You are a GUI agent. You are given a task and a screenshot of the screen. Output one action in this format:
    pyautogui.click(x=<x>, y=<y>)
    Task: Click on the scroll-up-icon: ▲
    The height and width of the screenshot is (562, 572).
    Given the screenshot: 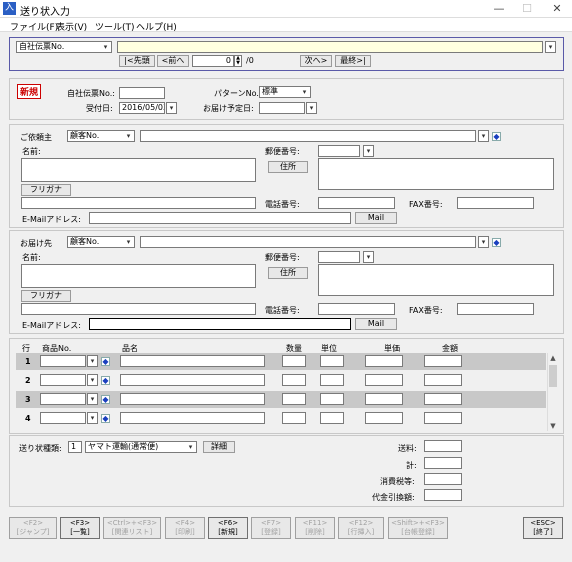 What is the action you would take?
    pyautogui.click(x=553, y=358)
    